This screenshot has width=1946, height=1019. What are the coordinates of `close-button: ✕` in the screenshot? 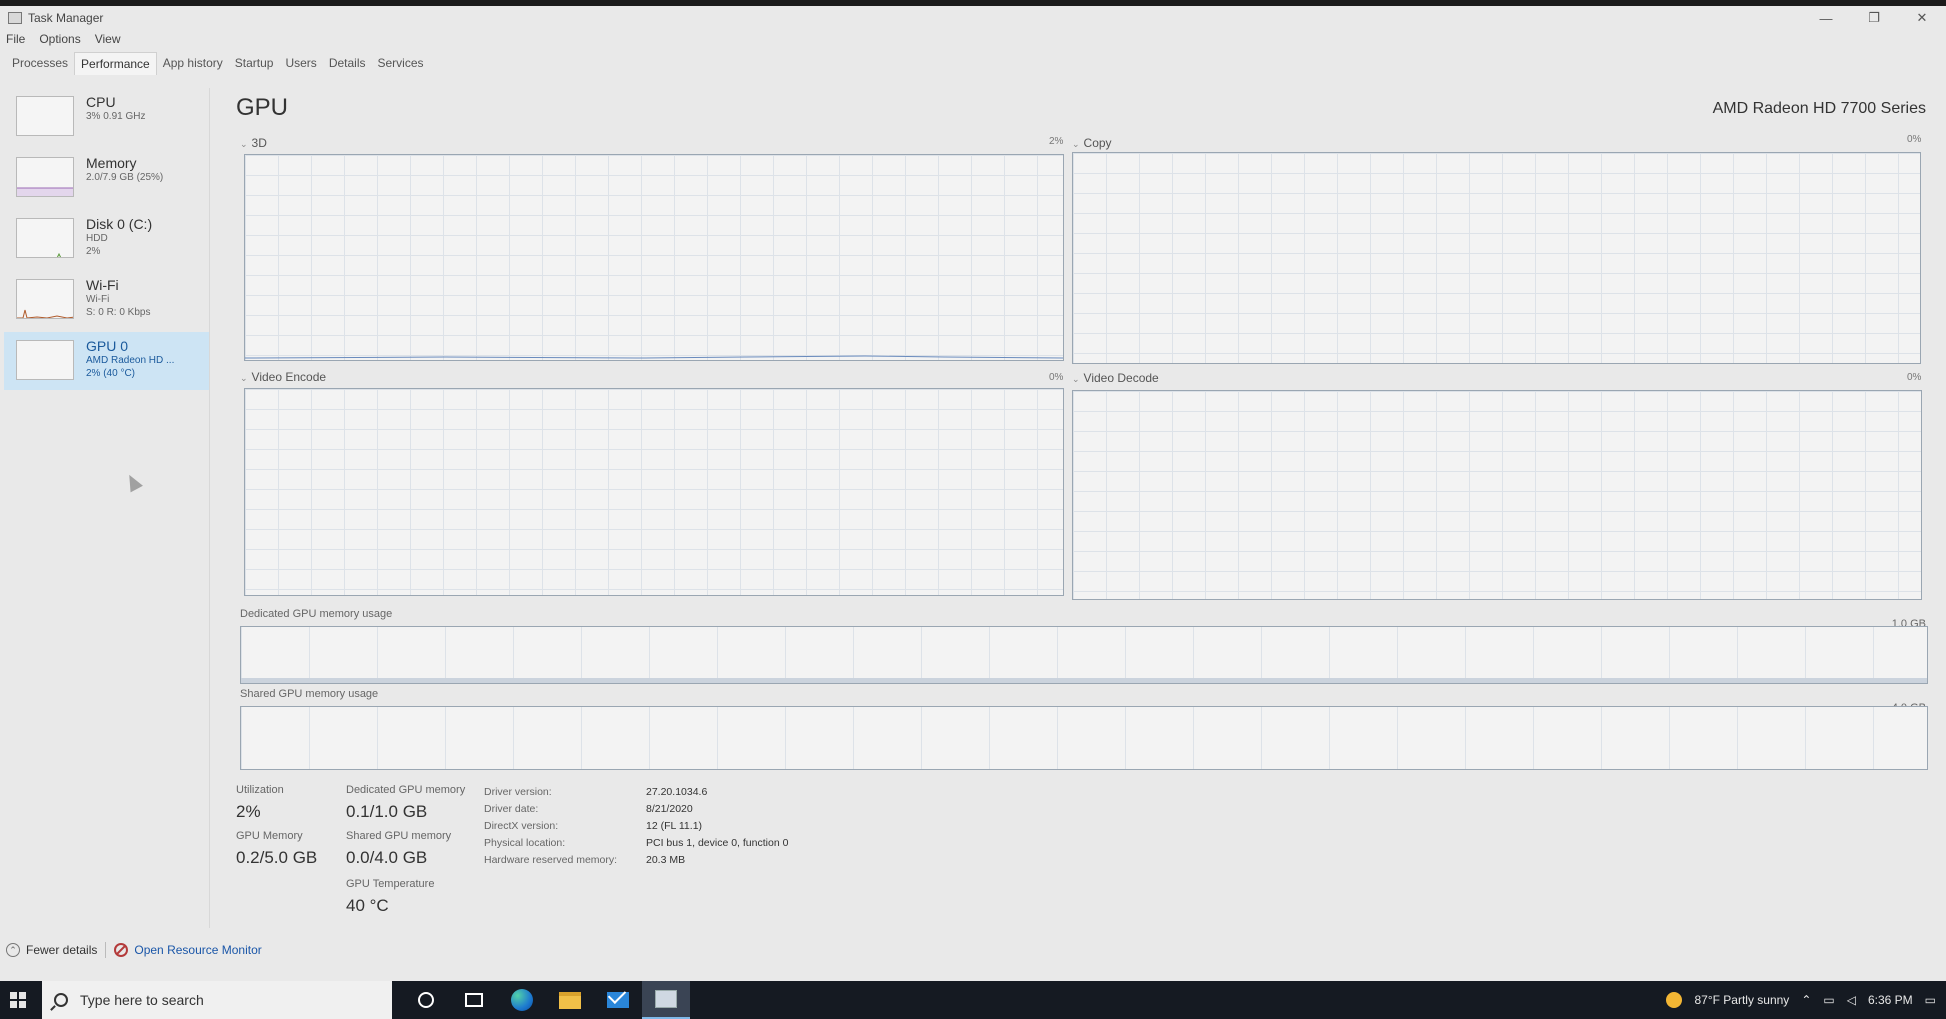 It's located at (1922, 18).